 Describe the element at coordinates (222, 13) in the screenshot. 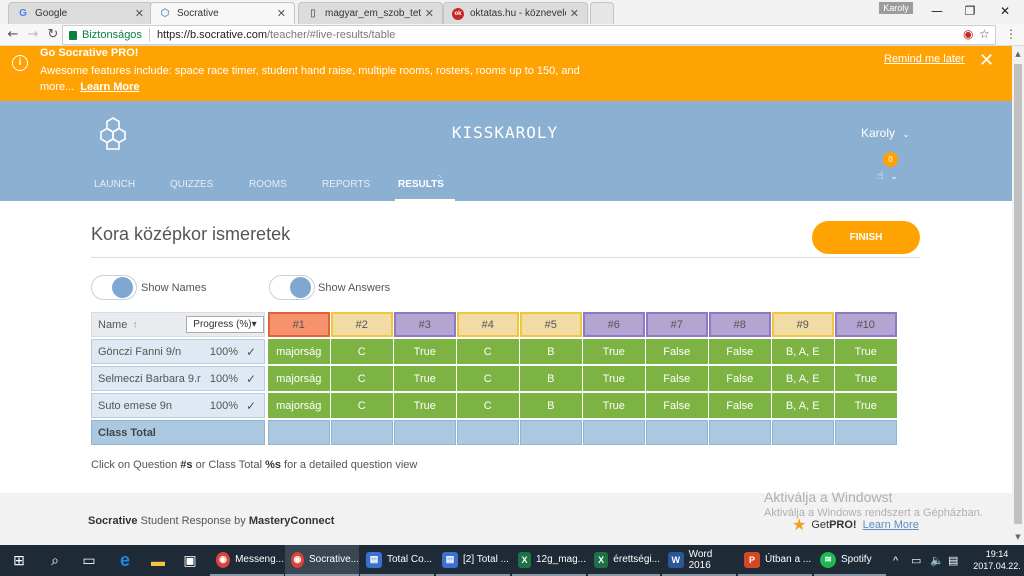

I see `tab-socrative: ⬡ Socrative ✕` at that location.